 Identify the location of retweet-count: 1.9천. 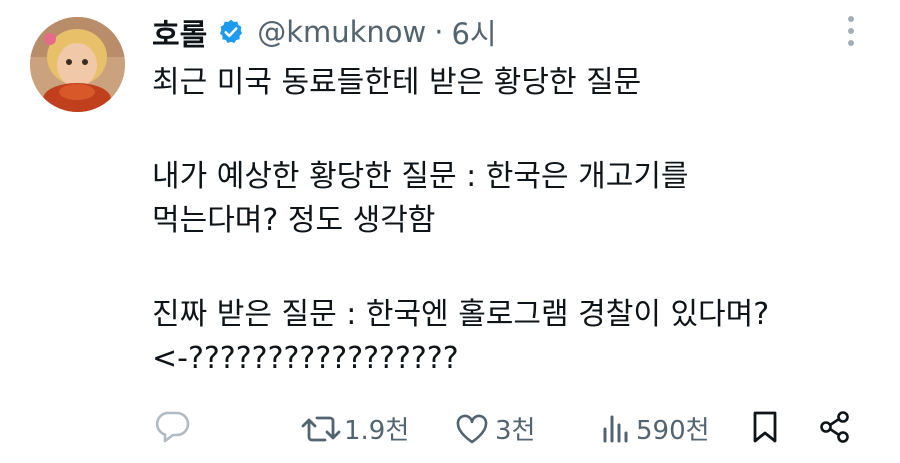
(377, 431).